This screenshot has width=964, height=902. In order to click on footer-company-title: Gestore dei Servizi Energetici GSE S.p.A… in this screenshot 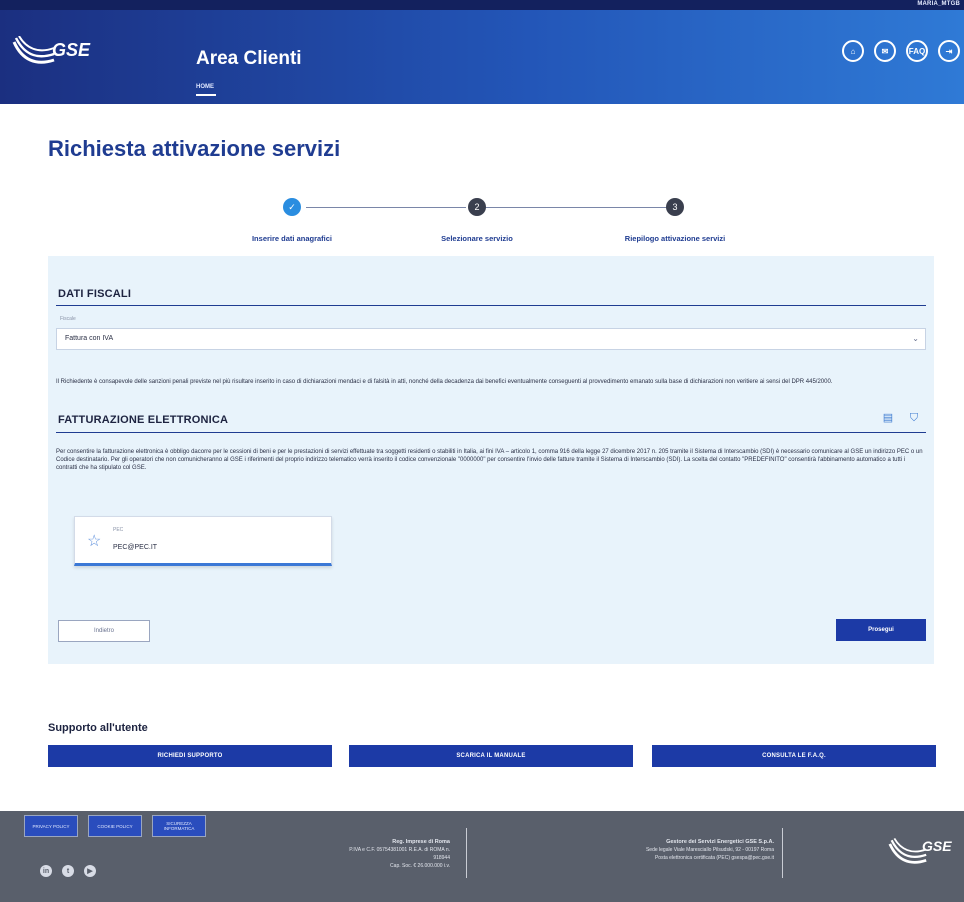, I will do `click(720, 842)`.